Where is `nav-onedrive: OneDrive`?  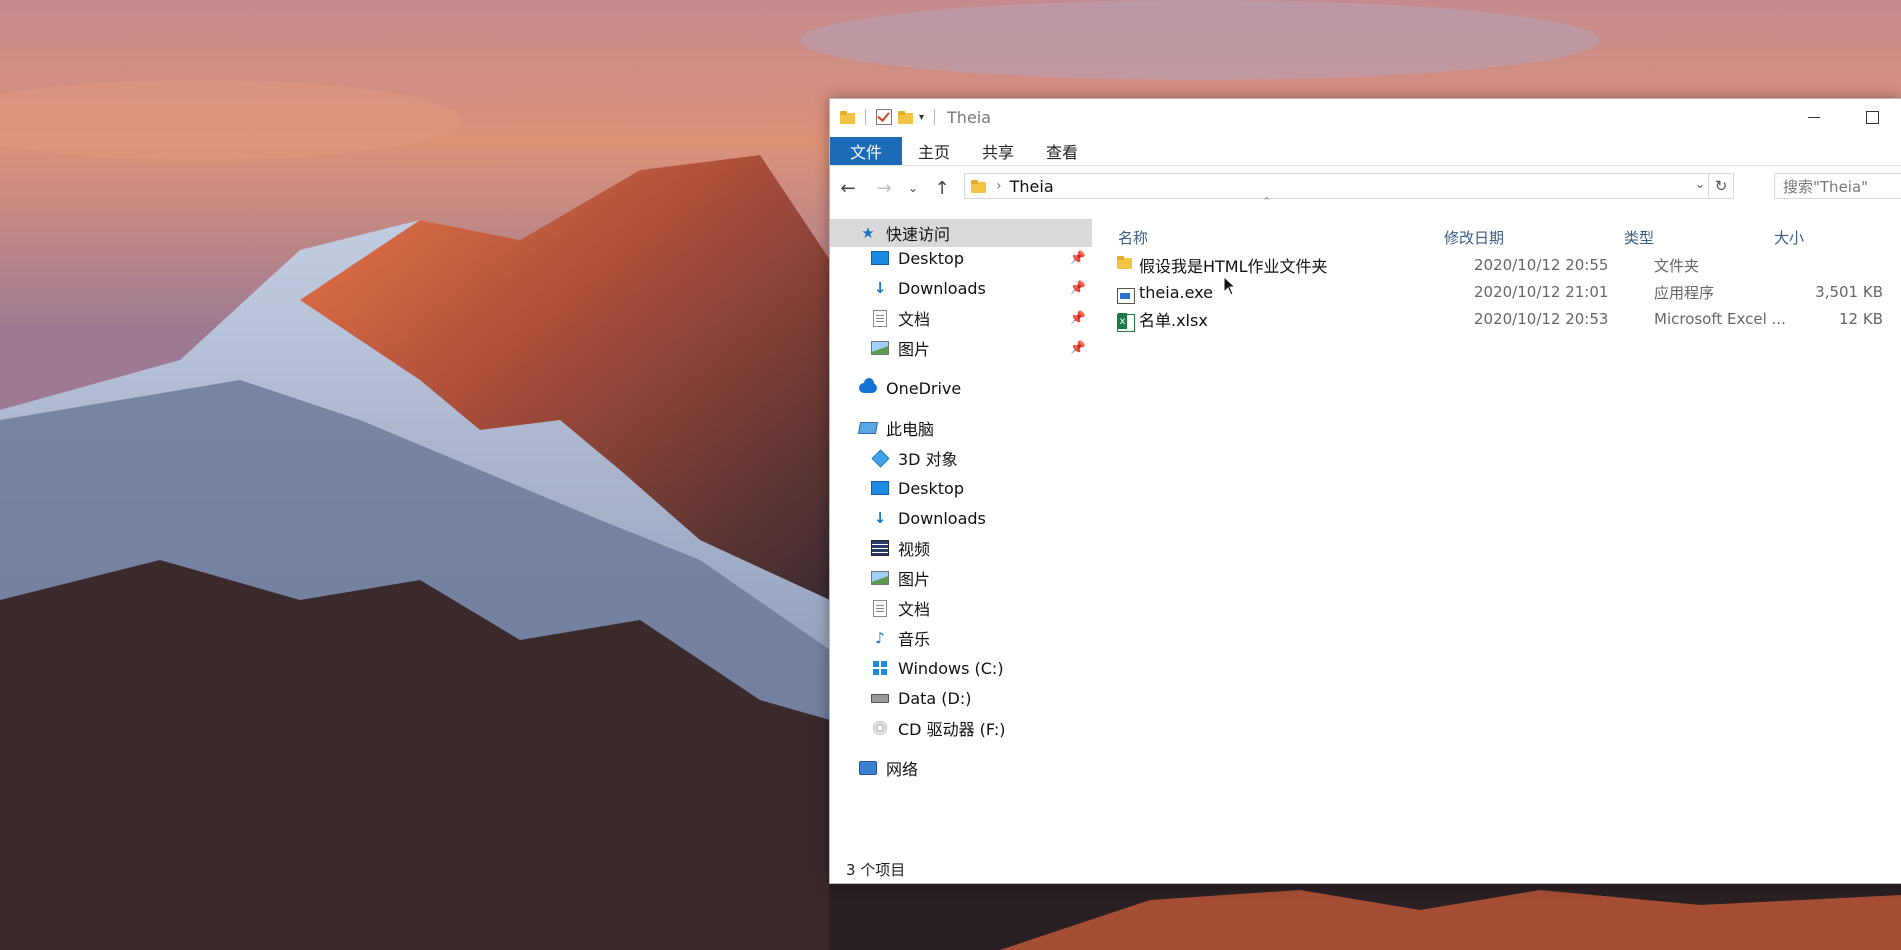
nav-onedrive: OneDrive is located at coordinates (961, 388).